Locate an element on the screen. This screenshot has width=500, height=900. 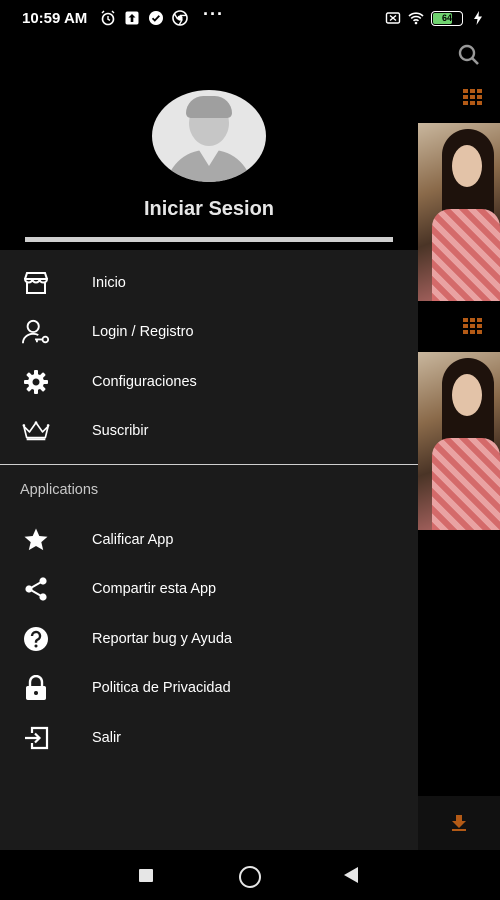
user-avatar-icon is located at coordinates (209, 136).